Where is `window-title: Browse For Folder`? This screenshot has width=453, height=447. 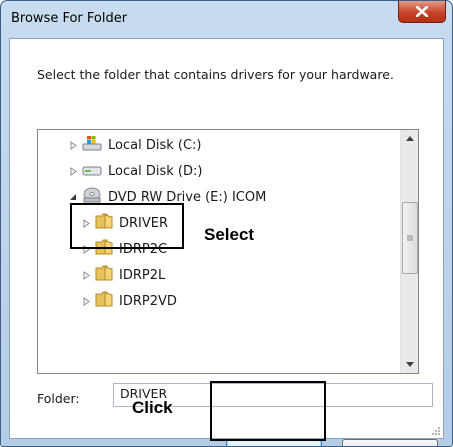
window-title: Browse For Folder is located at coordinates (69, 18).